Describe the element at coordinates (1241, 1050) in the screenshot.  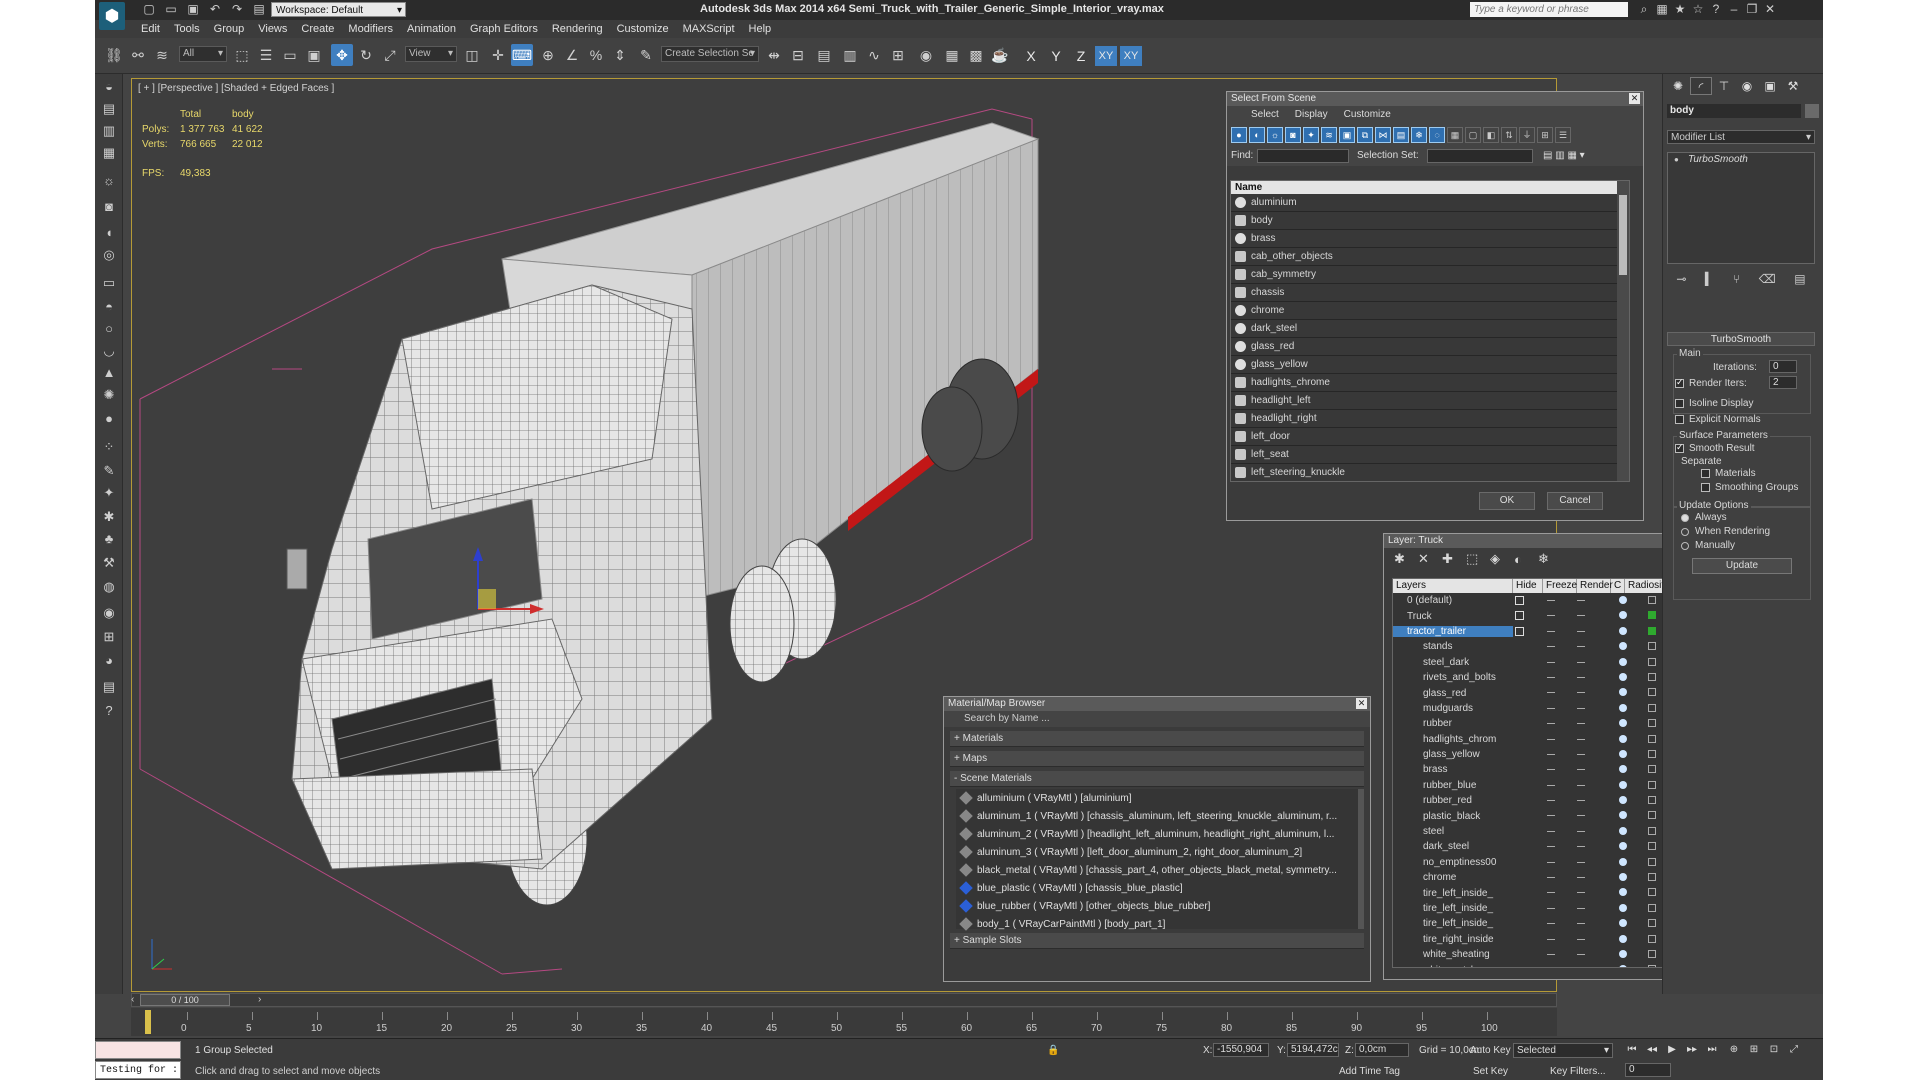
I see `coord-x-field: -1550,904` at that location.